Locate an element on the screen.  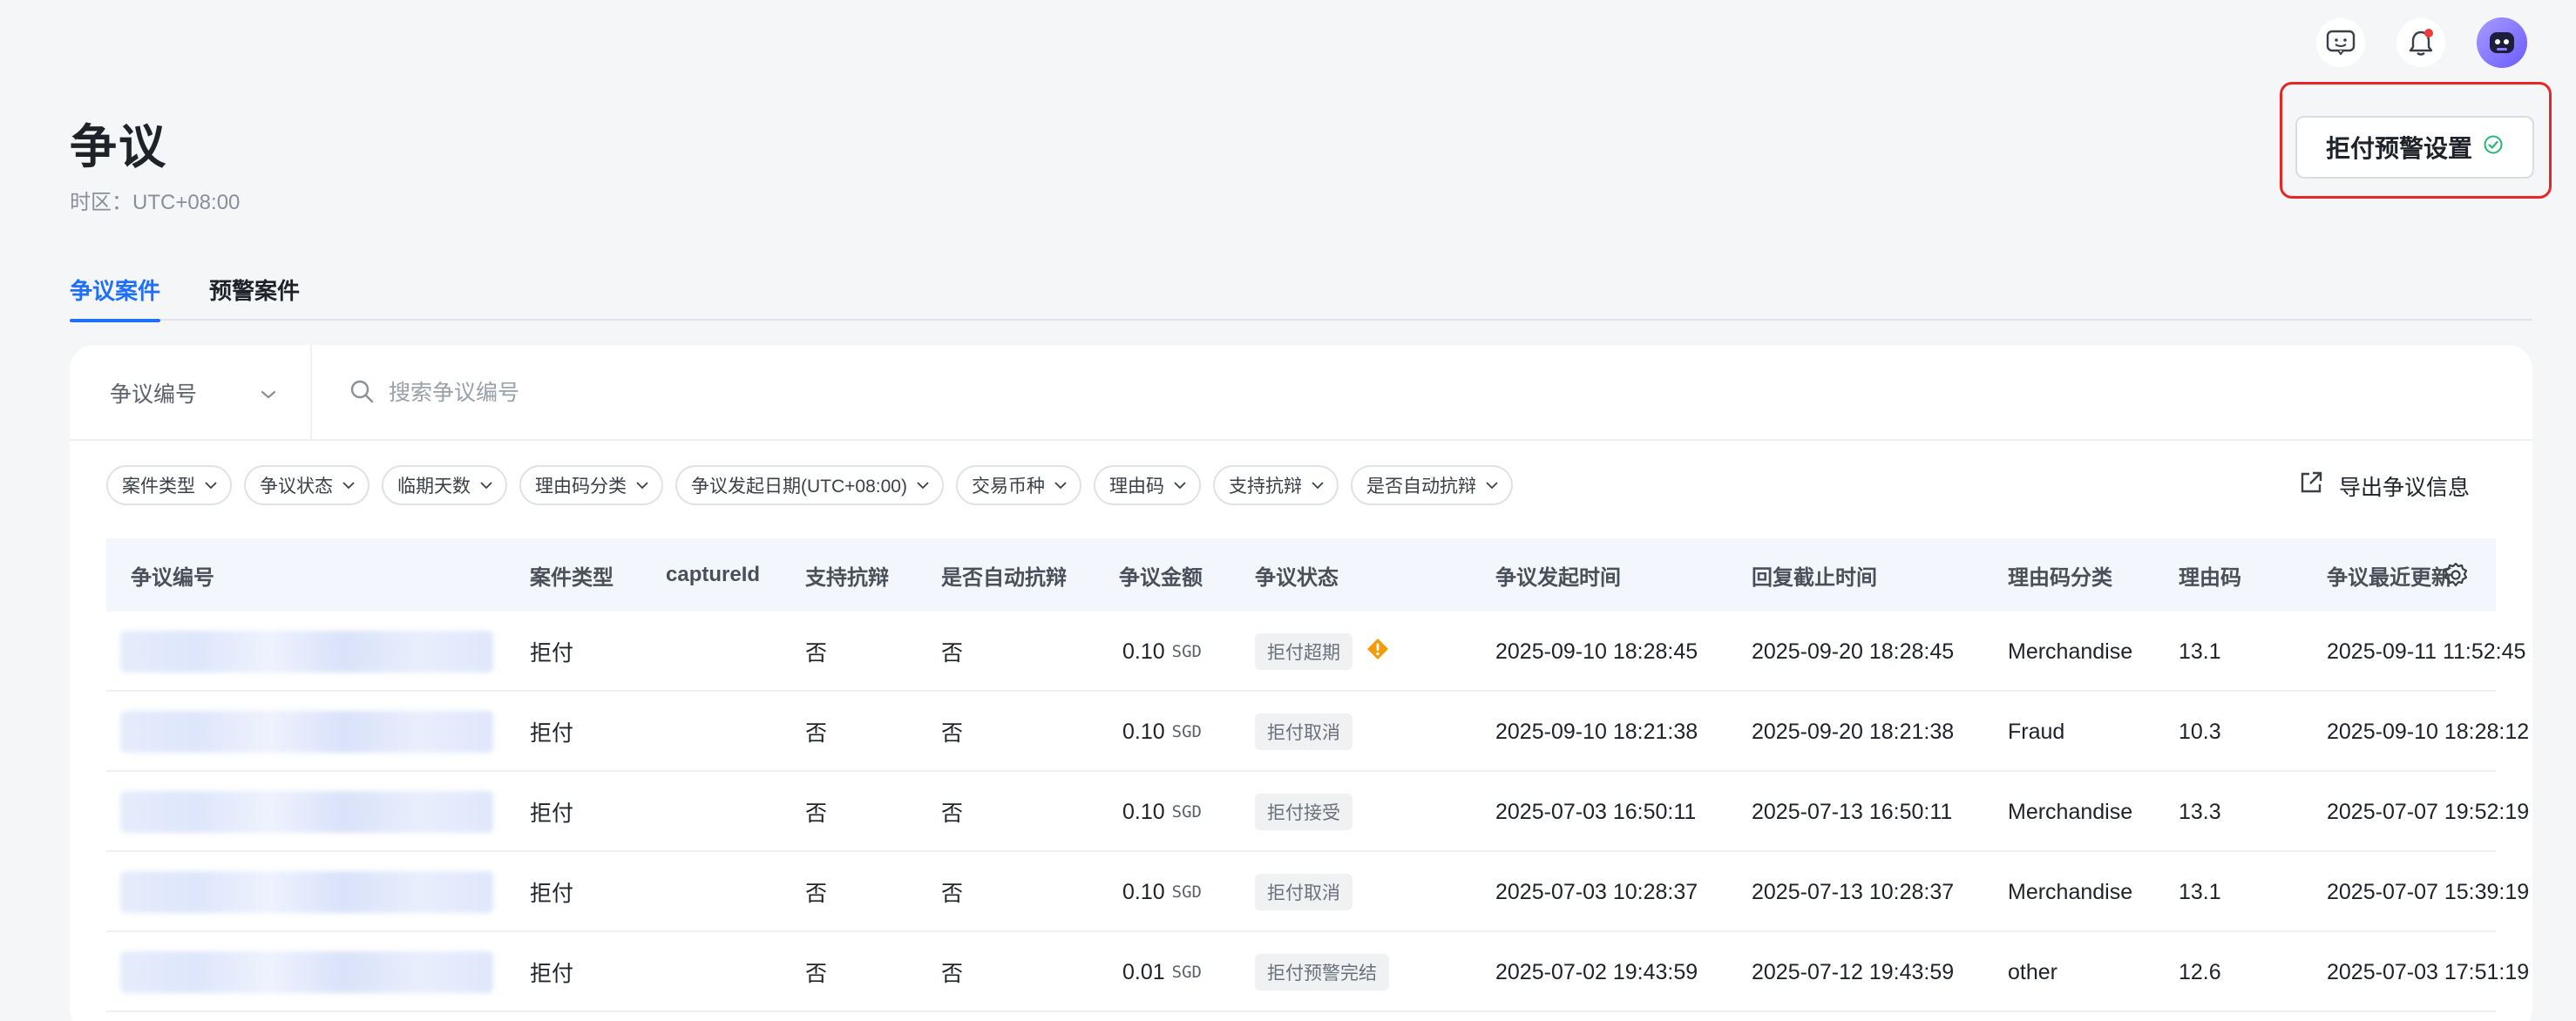
robot-avatar is located at coordinates (2502, 42).